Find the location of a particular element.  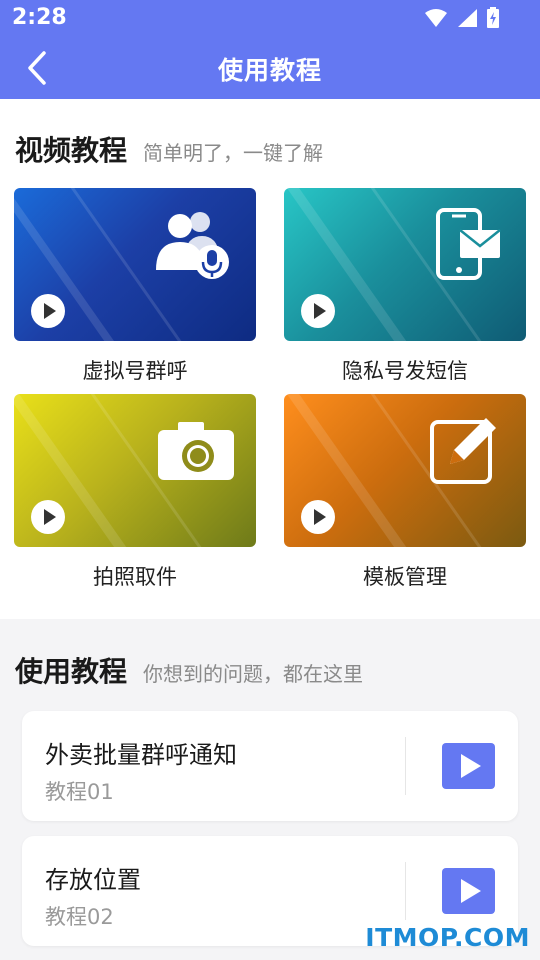

video-card-label: 拍照取件 is located at coordinates (135, 577).